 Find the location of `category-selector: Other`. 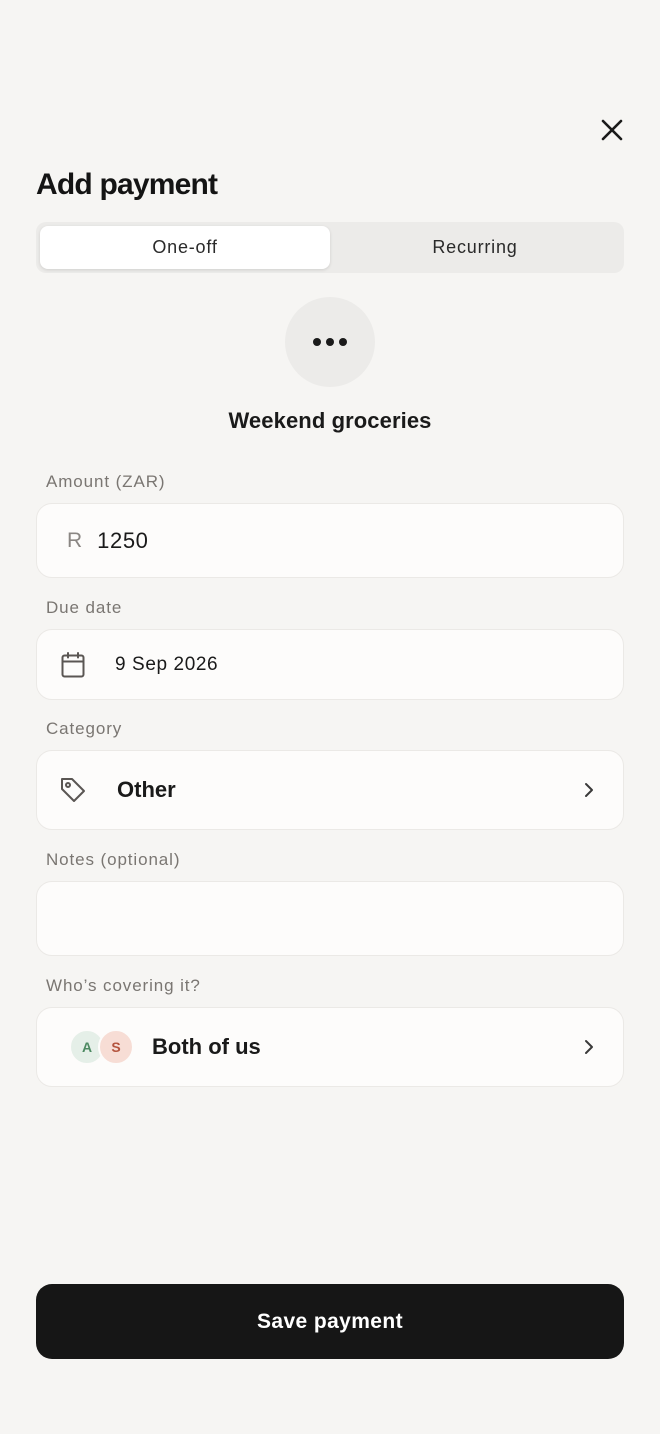

category-selector: Other is located at coordinates (330, 790).